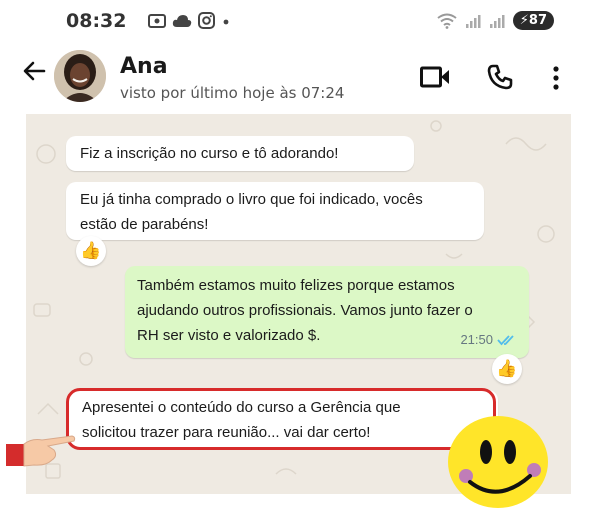 The width and height of the screenshot is (590, 515). Describe the element at coordinates (206, 20) in the screenshot. I see `instagram-icon` at that location.